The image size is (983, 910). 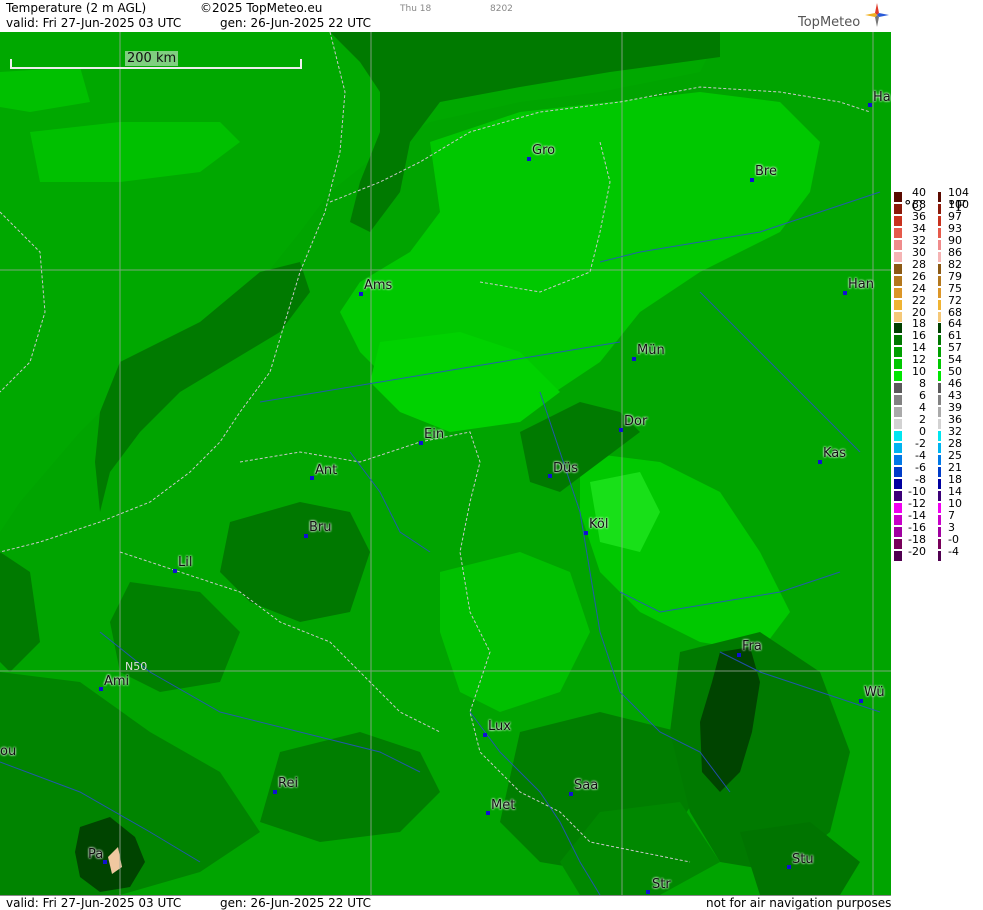 I want to click on copyright: ©2025 TopMeteo.eu, so click(x=261, y=8).